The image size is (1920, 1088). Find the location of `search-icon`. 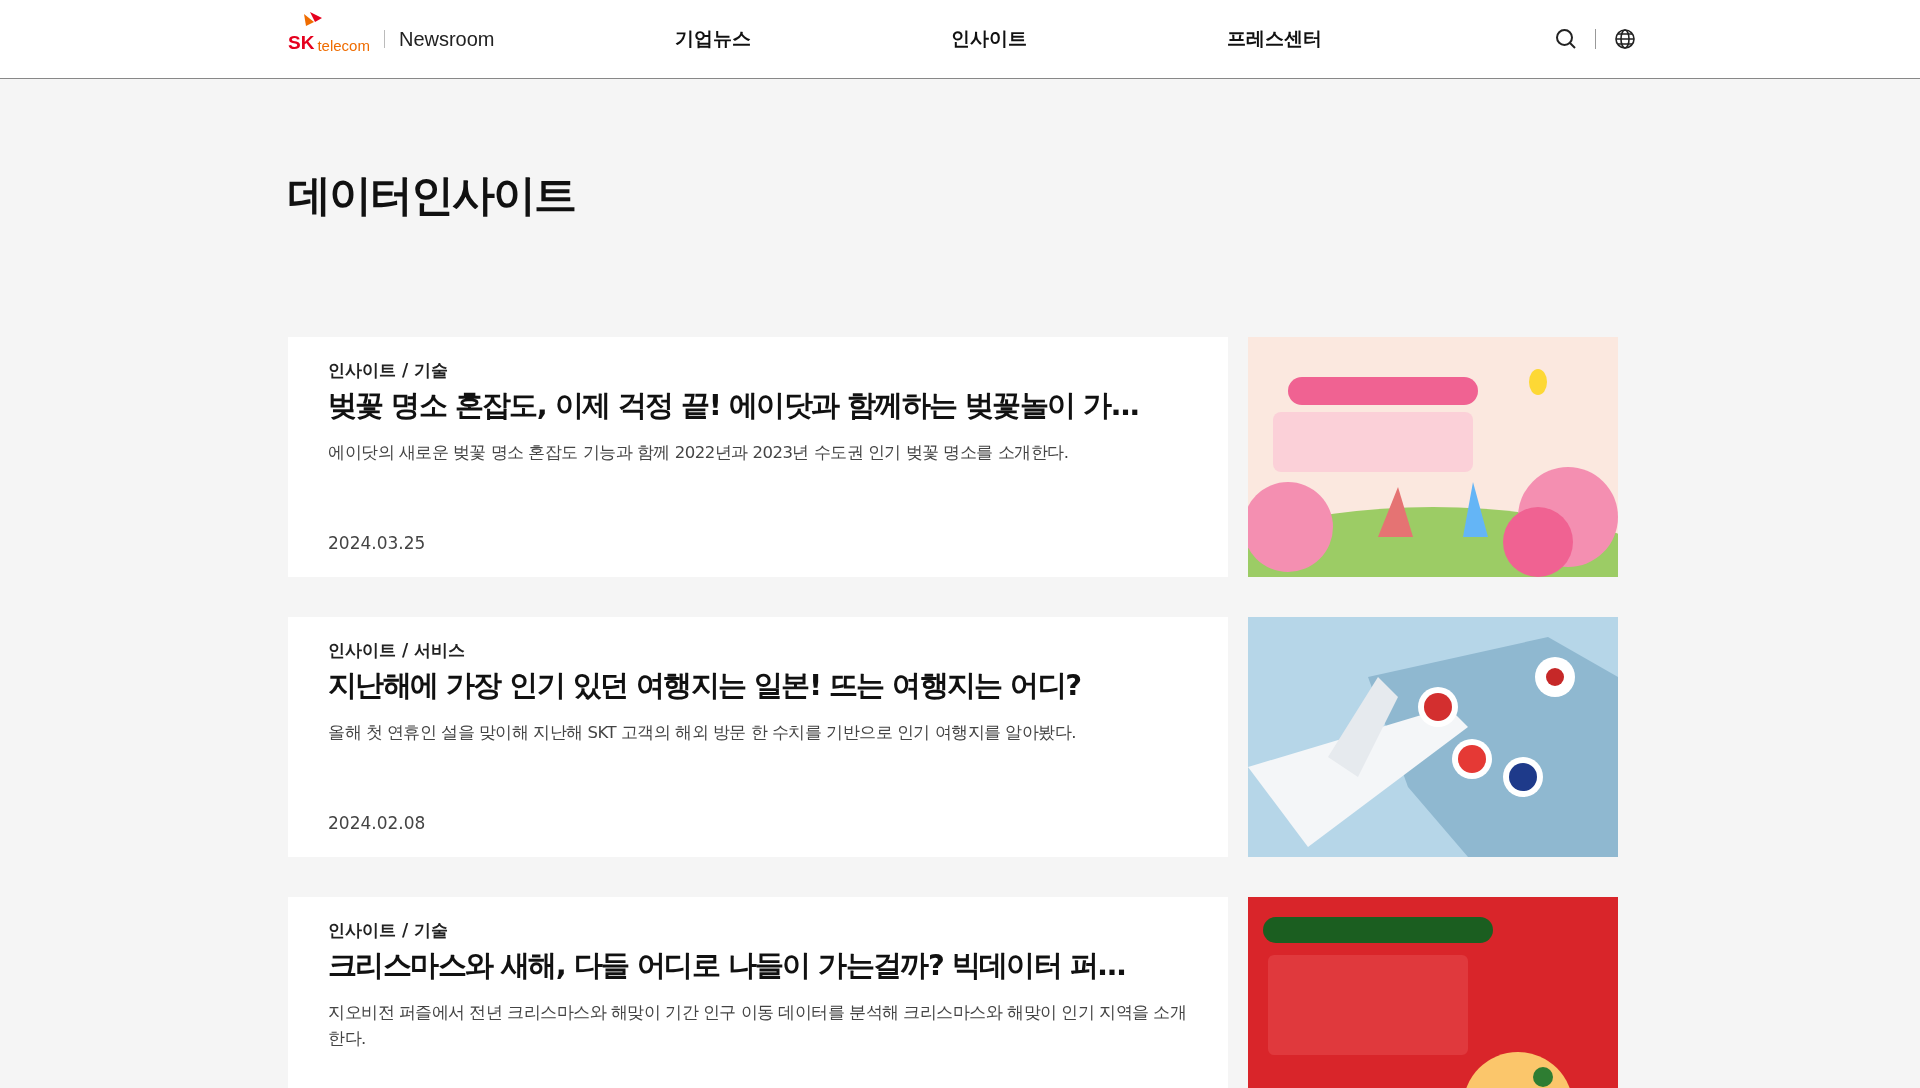

search-icon is located at coordinates (1566, 39).